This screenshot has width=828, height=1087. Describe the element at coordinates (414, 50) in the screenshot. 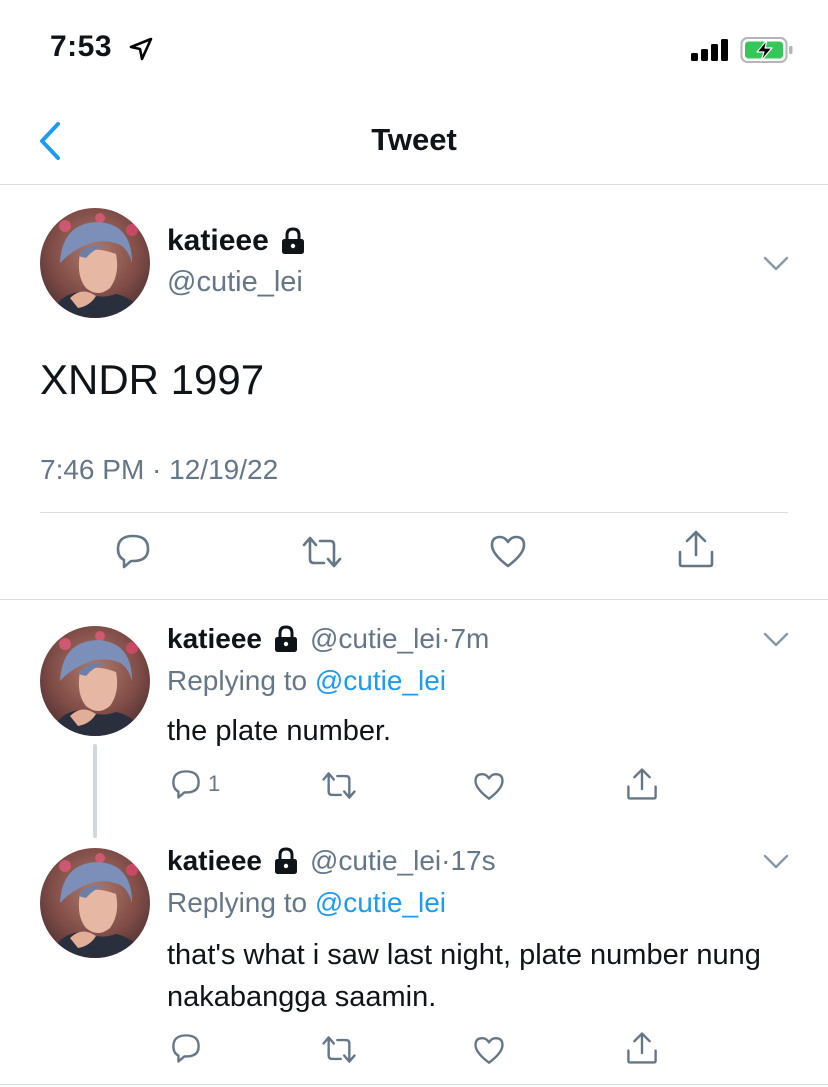

I see `status-bar: 7:53` at that location.